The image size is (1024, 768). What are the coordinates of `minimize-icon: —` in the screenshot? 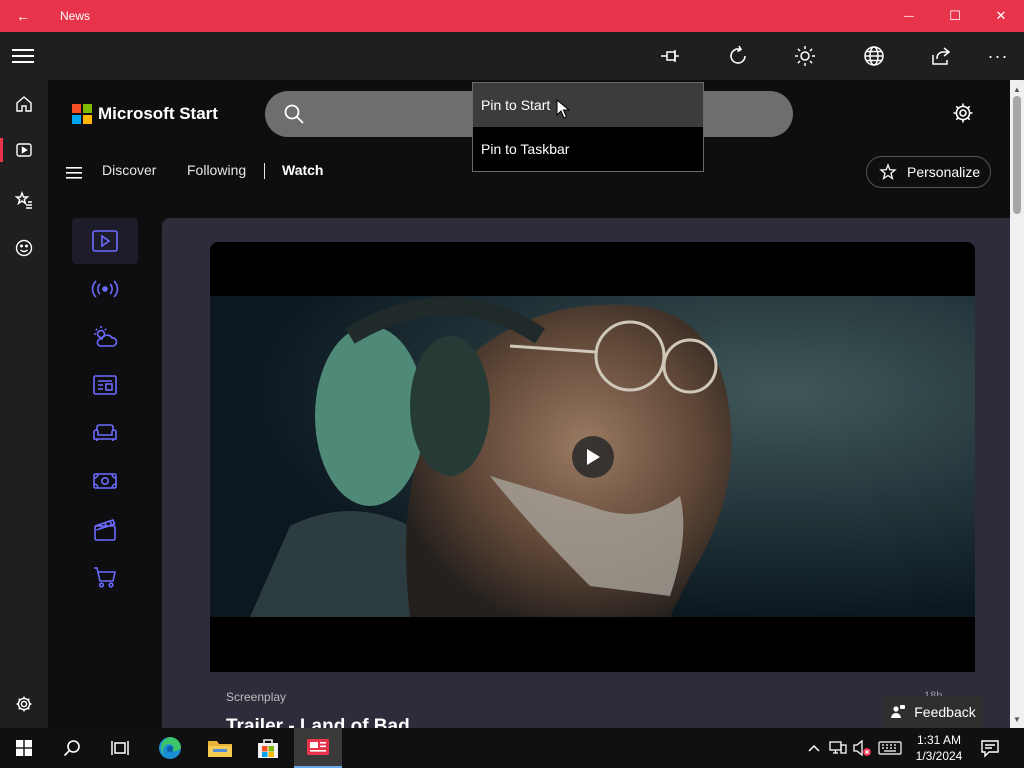 It's located at (909, 16).